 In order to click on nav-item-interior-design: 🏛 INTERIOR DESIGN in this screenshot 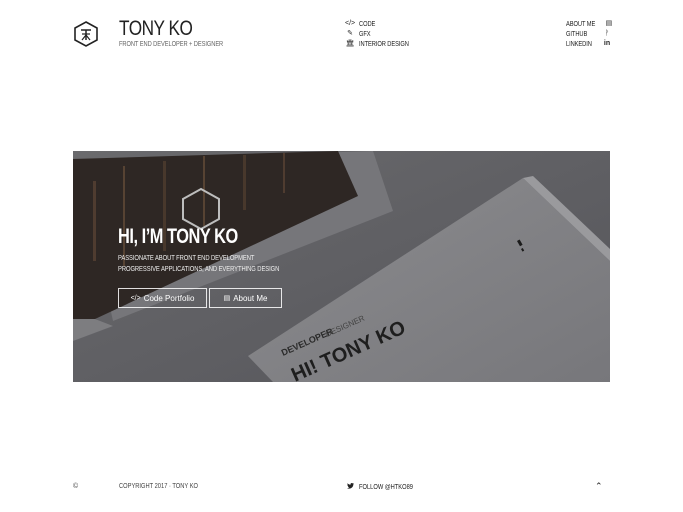, I will do `click(382, 44)`.